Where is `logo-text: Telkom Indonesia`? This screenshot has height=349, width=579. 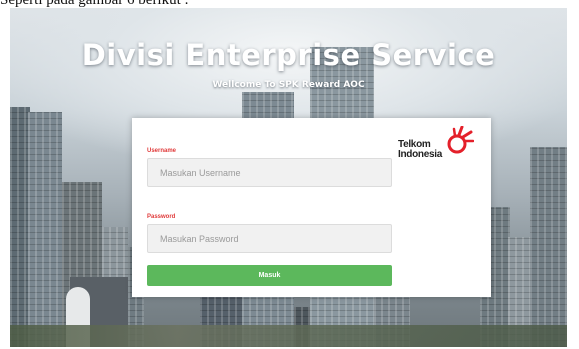
logo-text: Telkom Indonesia is located at coordinates (420, 150).